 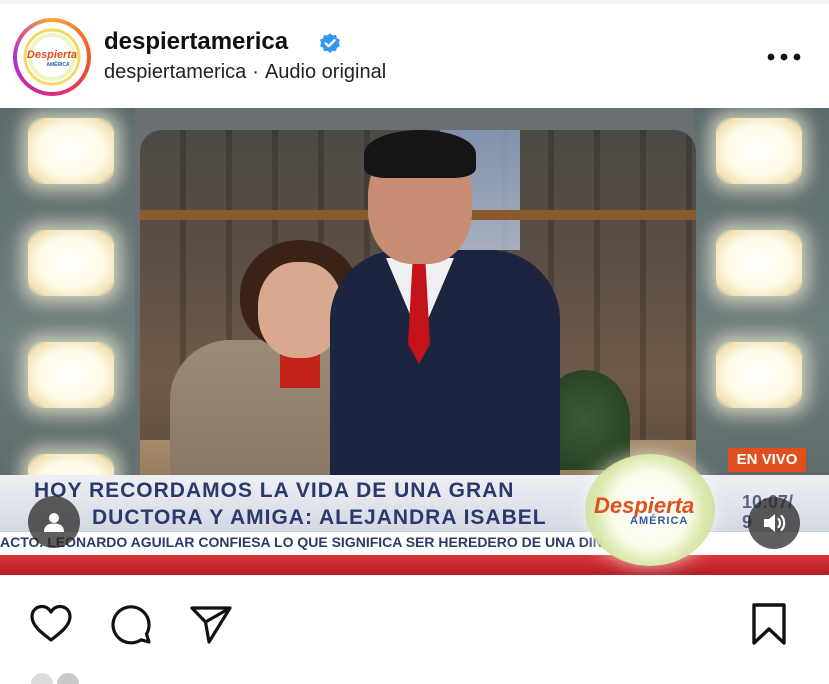 I want to click on sound-toggle-button, so click(x=774, y=523).